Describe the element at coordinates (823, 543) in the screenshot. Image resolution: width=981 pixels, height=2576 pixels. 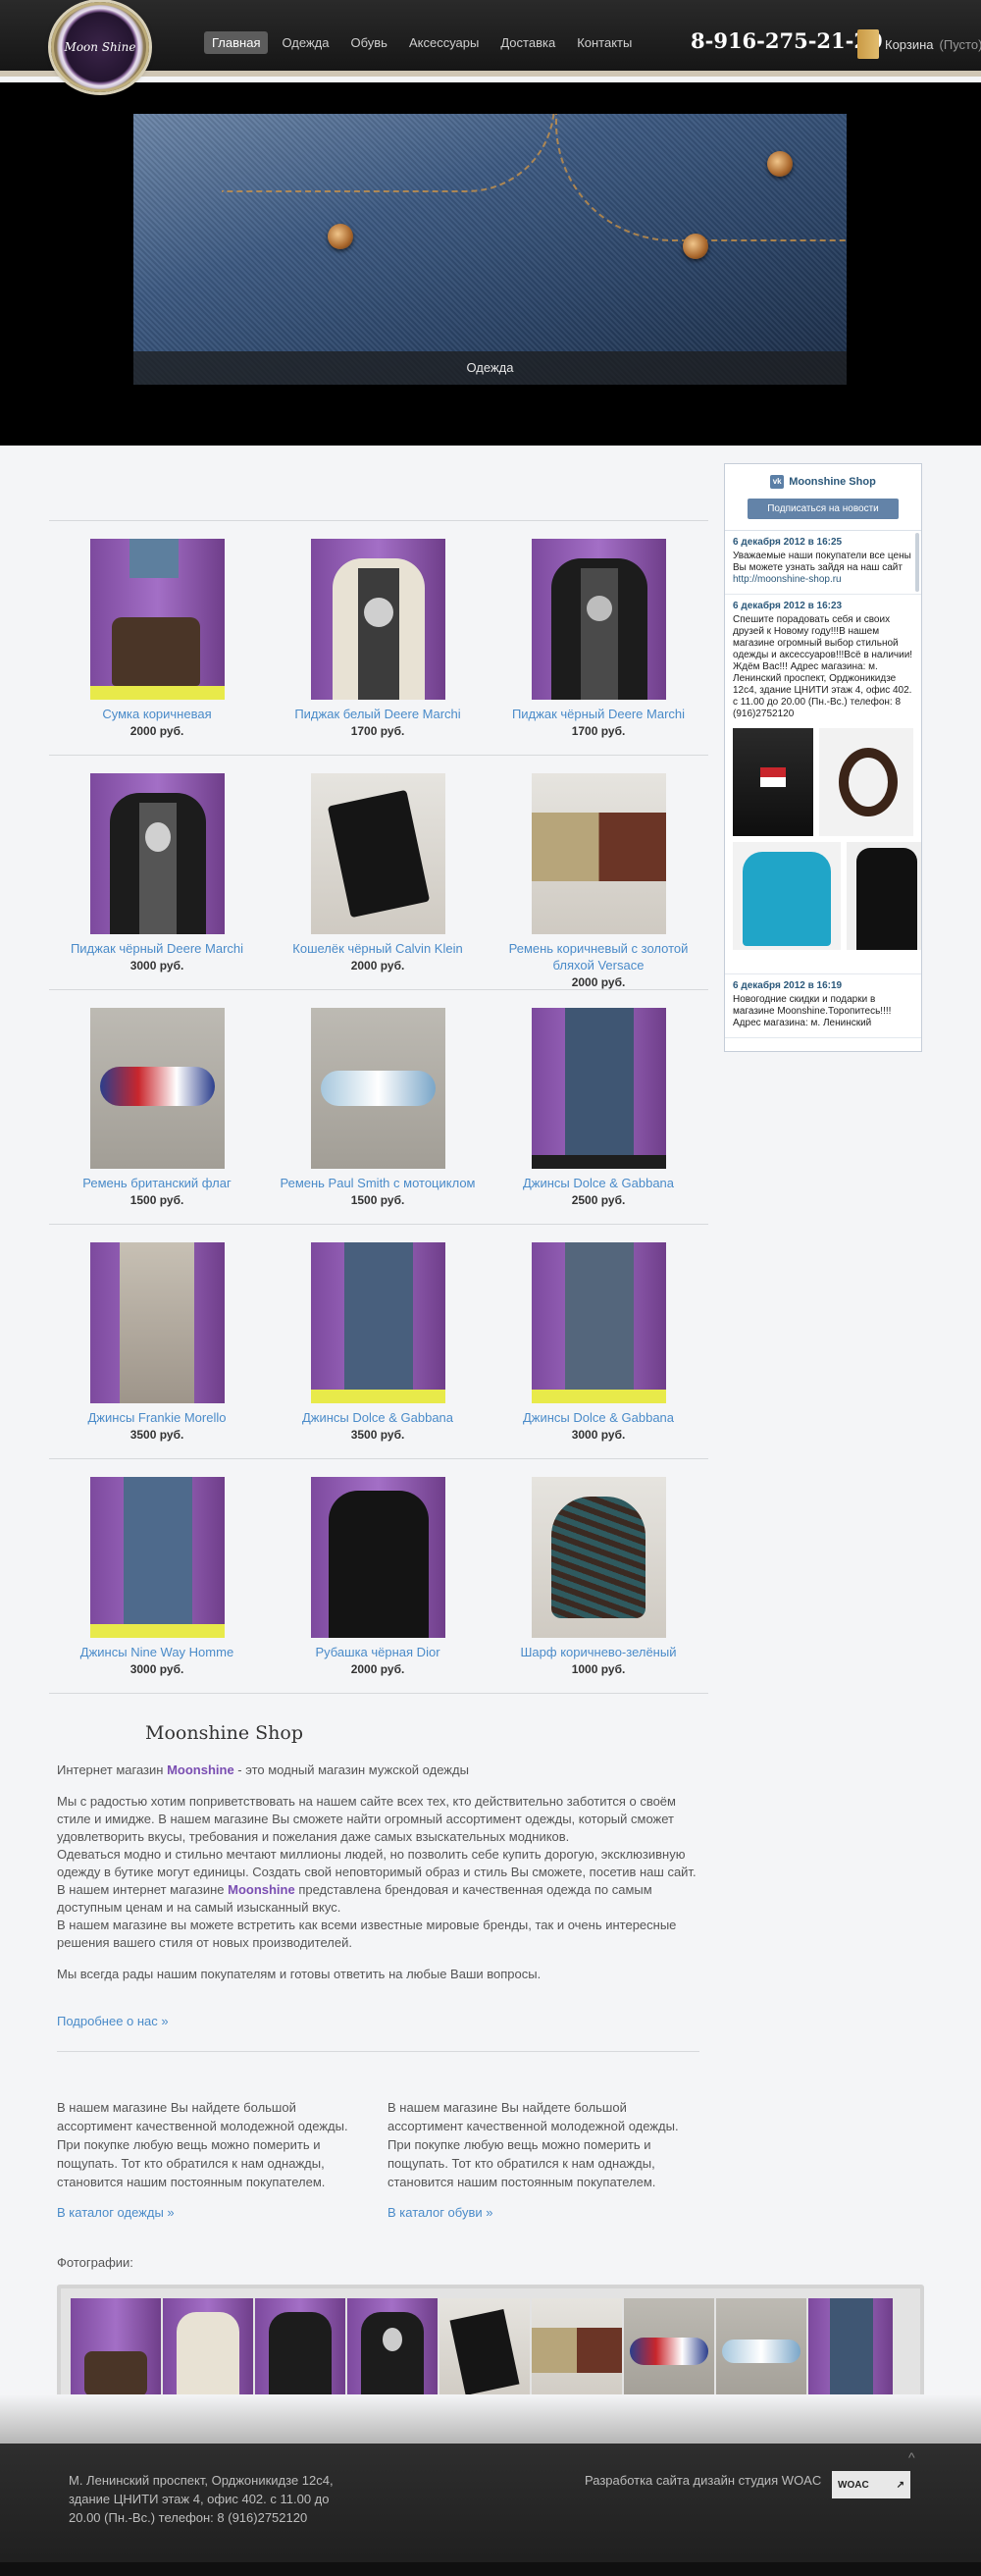
I see `vk-post-date: 6 декабря 2012 в 16:25` at that location.